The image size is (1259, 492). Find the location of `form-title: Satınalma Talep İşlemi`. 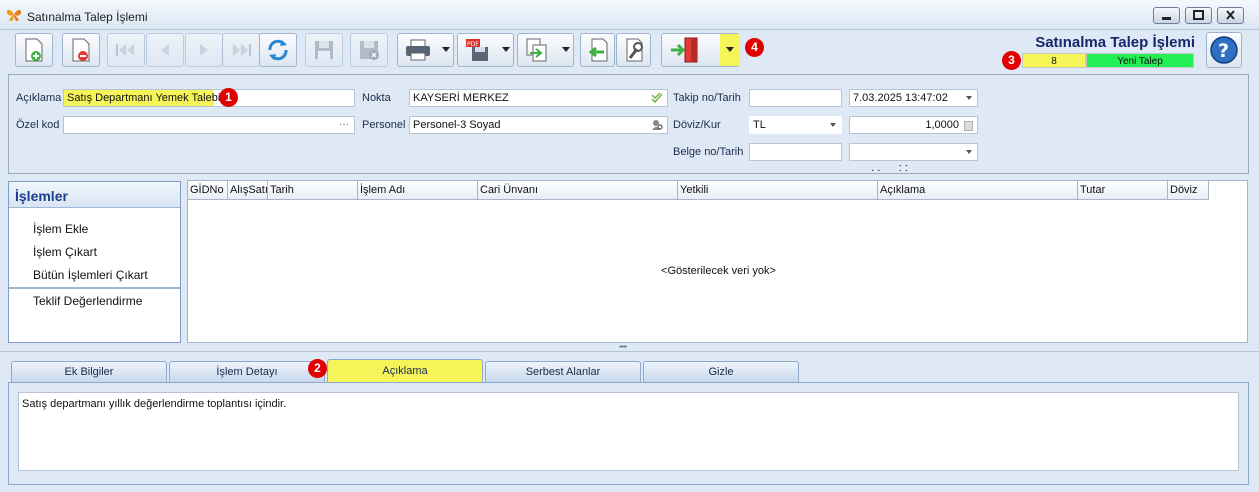

form-title: Satınalma Talep İşlemi is located at coordinates (1115, 42).